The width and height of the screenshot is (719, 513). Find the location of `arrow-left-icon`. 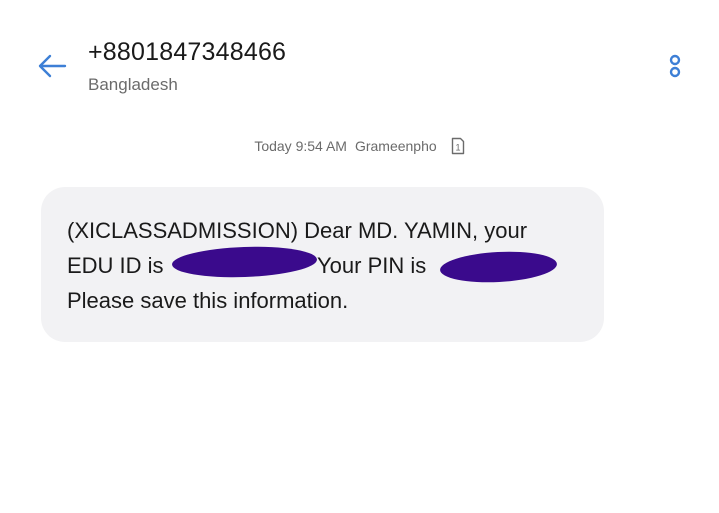

arrow-left-icon is located at coordinates (52, 66).